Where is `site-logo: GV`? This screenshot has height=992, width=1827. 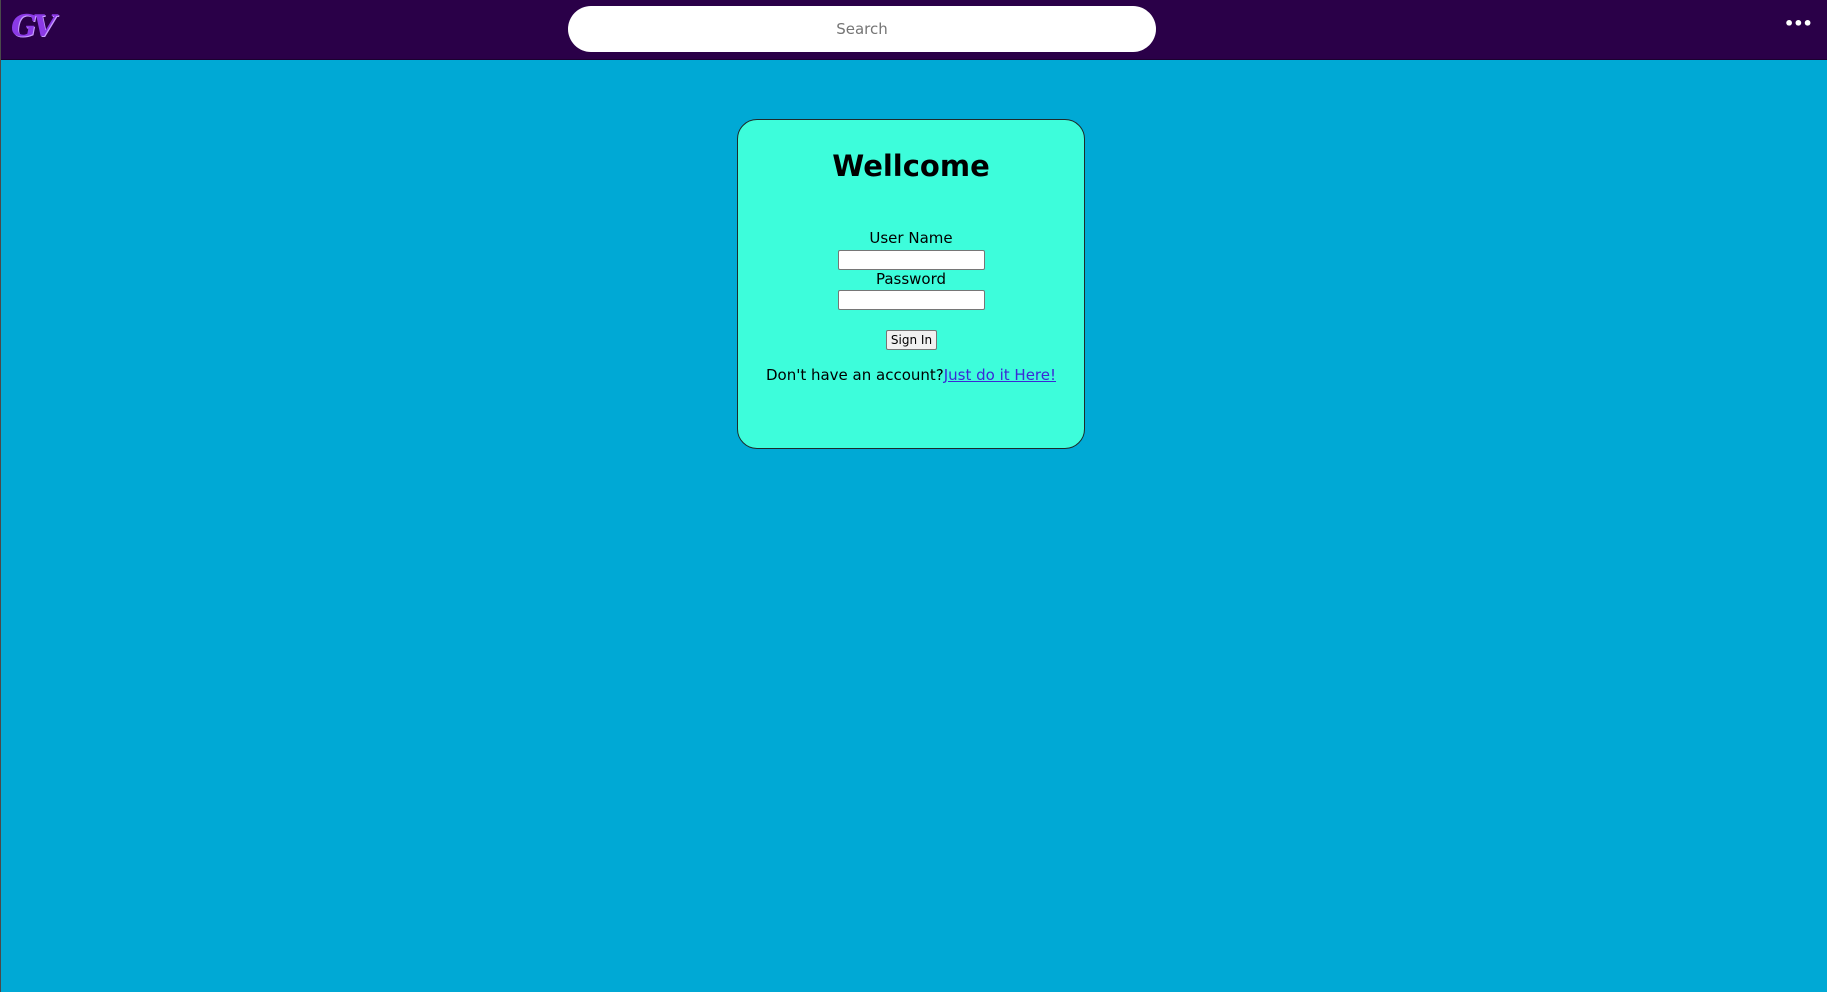 site-logo: GV is located at coordinates (37, 27).